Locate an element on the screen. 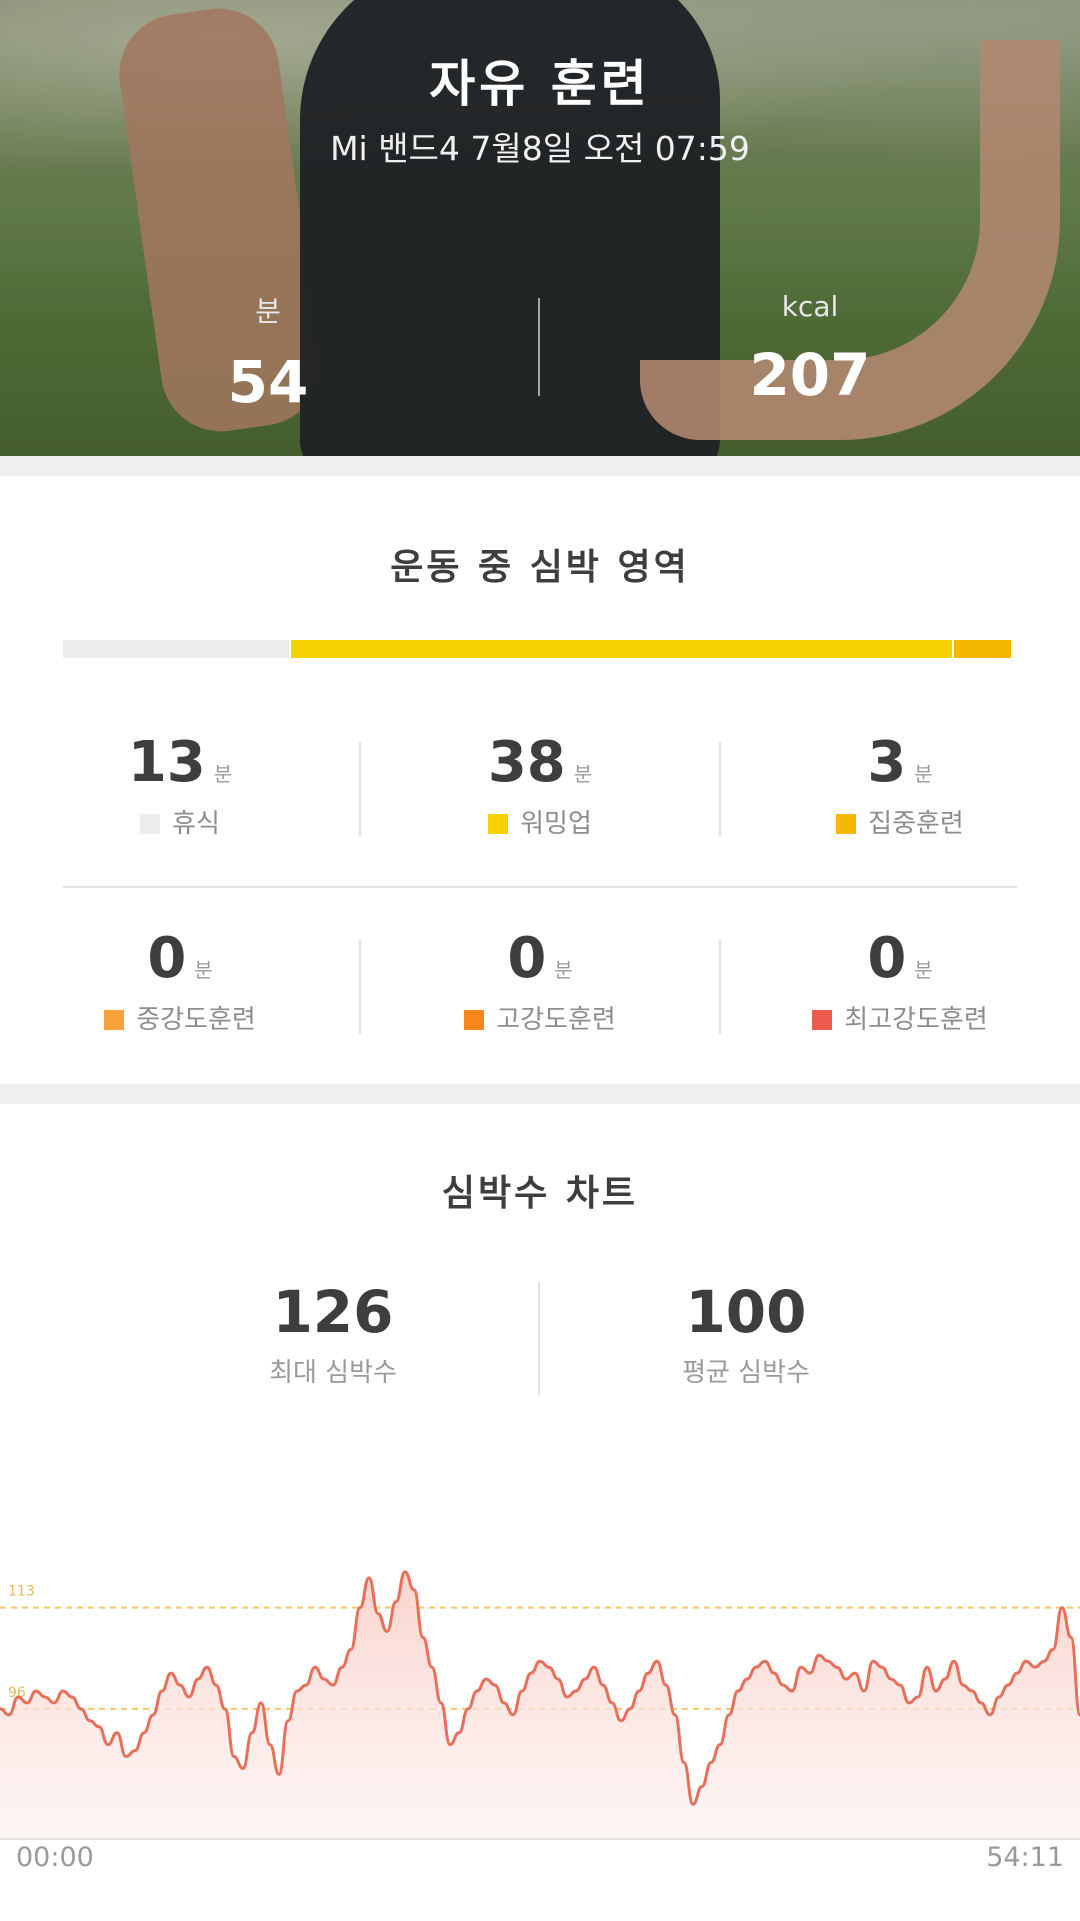  chart-start-time: 00:00 is located at coordinates (55, 1857).